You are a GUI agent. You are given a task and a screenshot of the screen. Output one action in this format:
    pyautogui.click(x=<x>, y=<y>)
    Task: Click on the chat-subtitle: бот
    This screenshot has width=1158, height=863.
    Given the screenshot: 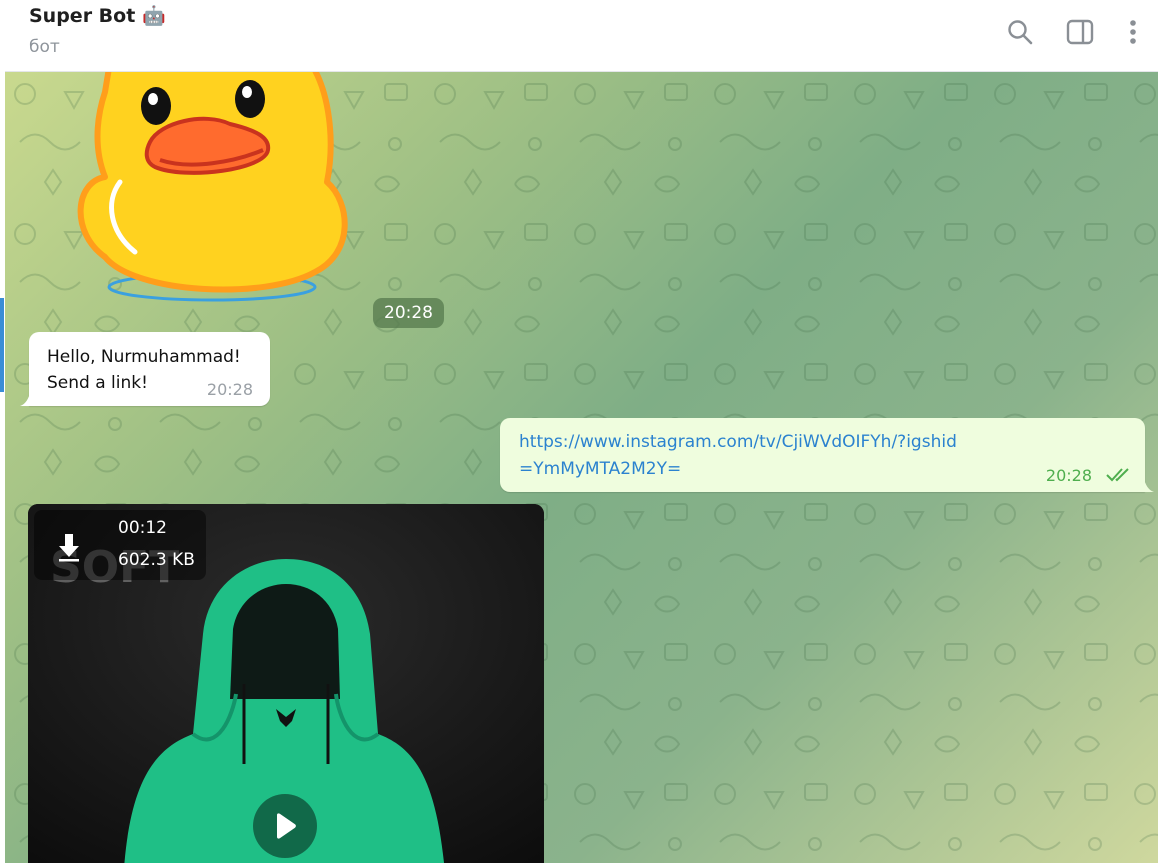 What is the action you would take?
    pyautogui.click(x=44, y=47)
    